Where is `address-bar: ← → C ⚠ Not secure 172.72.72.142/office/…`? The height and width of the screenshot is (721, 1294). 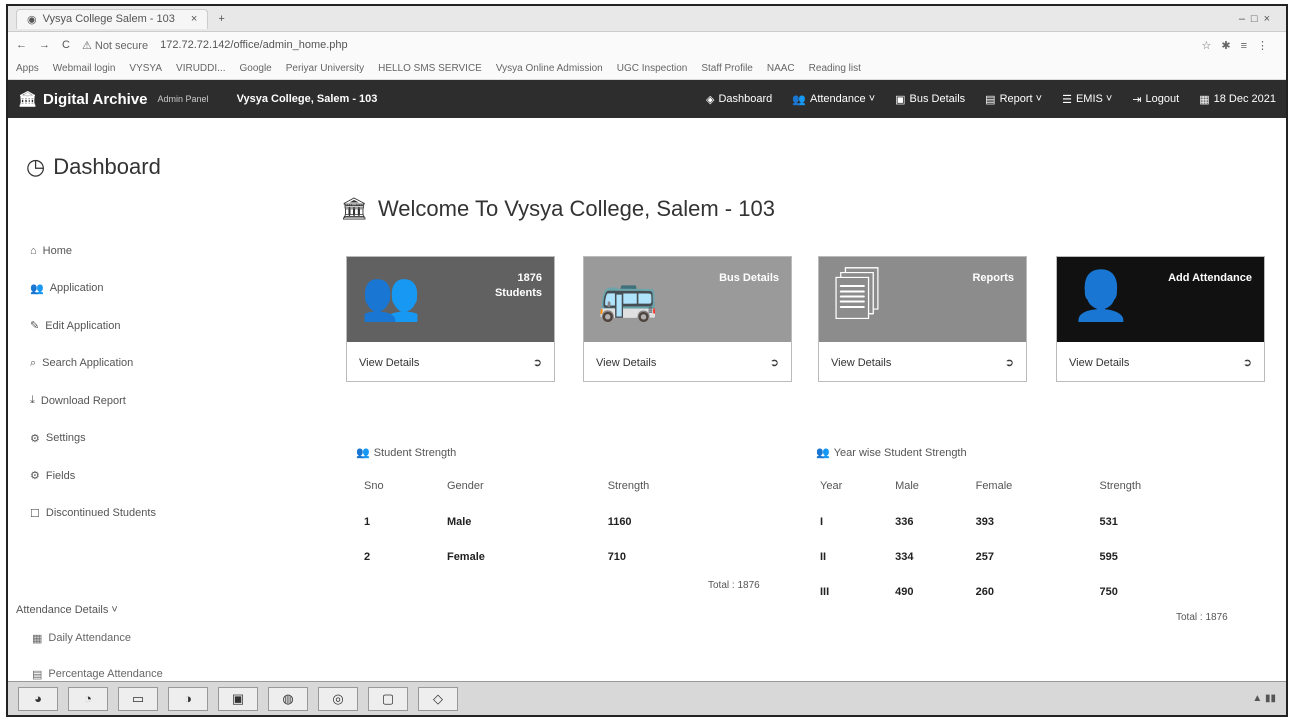
address-bar: ← → C ⚠ Not secure 172.72.72.142/office/… is located at coordinates (647, 45).